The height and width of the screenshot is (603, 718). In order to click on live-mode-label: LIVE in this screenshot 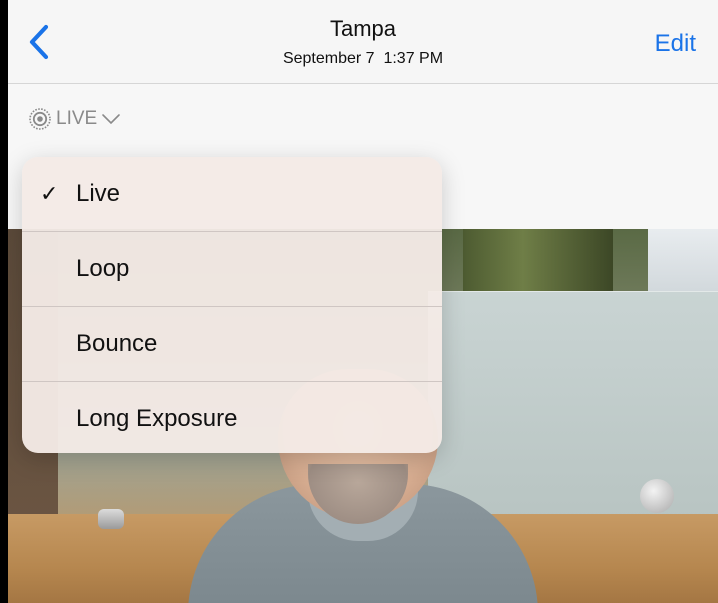, I will do `click(77, 118)`.